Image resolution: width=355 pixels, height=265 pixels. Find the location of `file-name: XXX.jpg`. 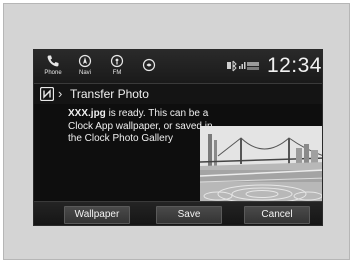

file-name: XXX.jpg is located at coordinates (87, 113).